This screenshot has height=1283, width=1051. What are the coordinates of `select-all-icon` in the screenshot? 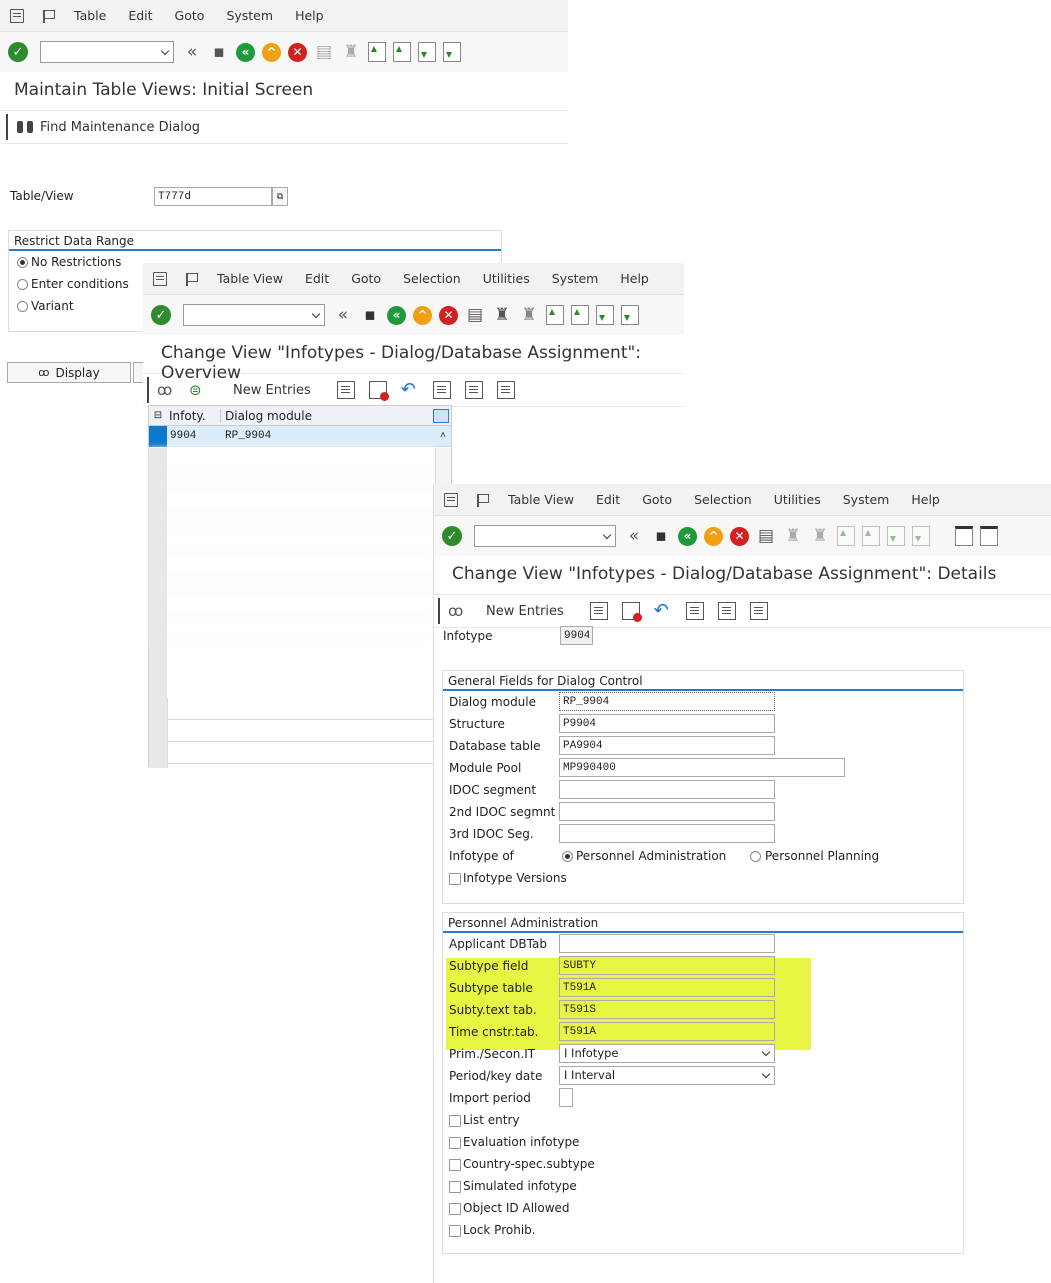 It's located at (441, 390).